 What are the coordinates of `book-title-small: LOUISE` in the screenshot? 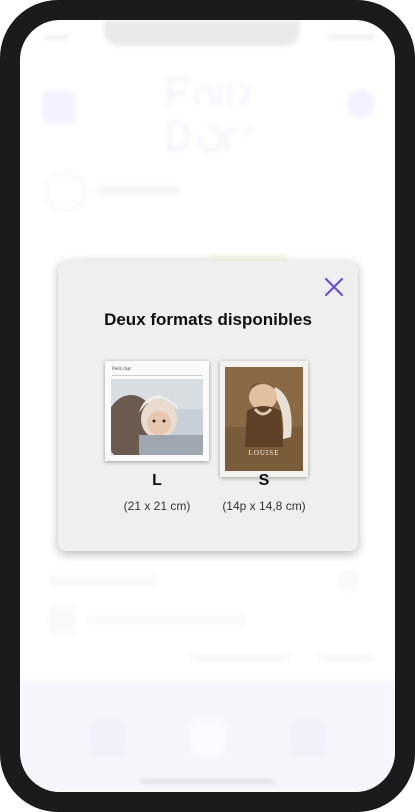 It's located at (264, 453).